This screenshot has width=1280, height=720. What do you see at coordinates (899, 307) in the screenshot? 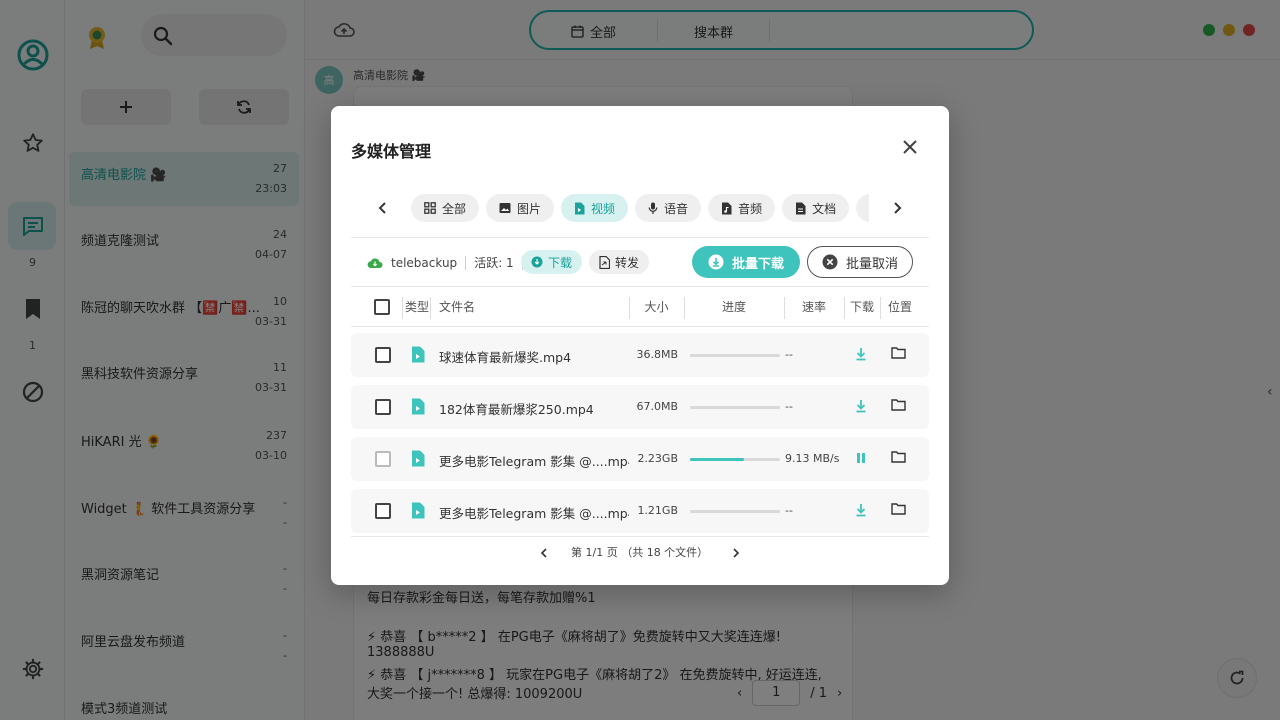
I see `col-location: 位置` at bounding box center [899, 307].